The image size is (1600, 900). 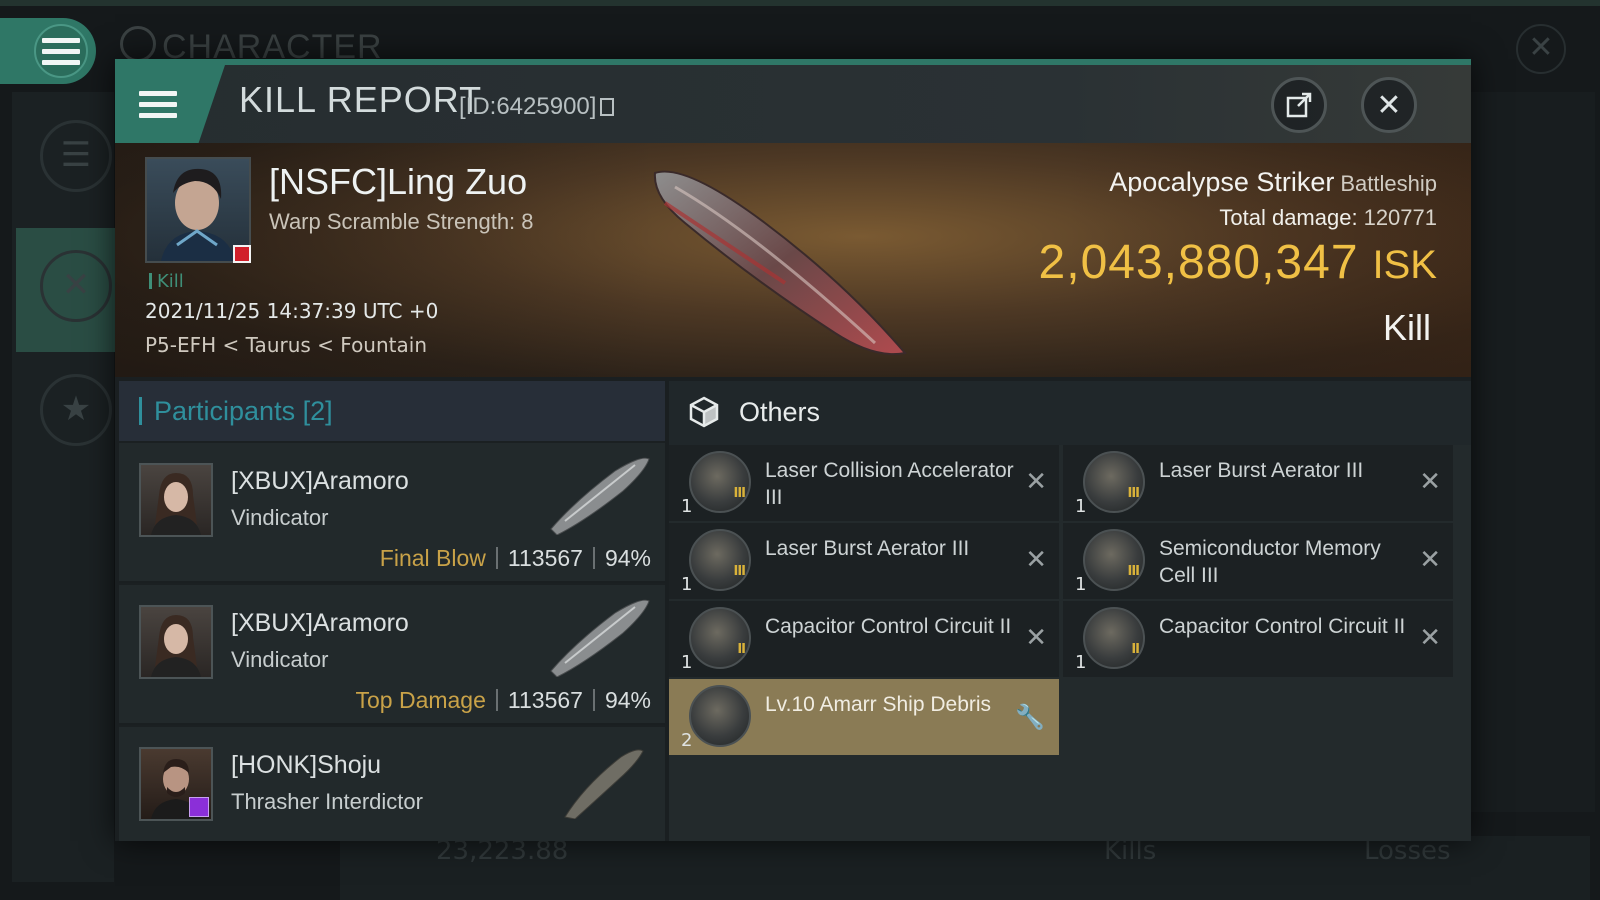 I want to click on participant-tag: Final Blow, so click(x=432, y=558).